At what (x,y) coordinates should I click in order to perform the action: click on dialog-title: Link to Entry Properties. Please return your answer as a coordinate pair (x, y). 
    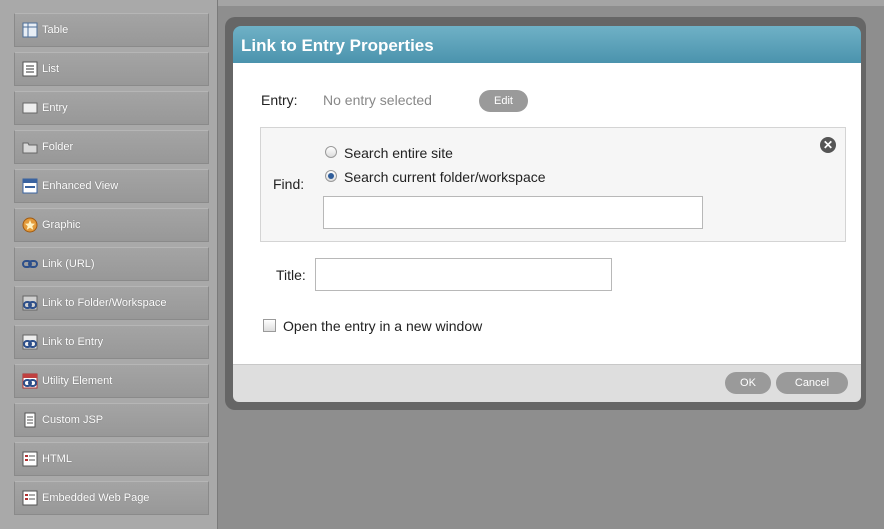
    Looking at the image, I should click on (547, 44).